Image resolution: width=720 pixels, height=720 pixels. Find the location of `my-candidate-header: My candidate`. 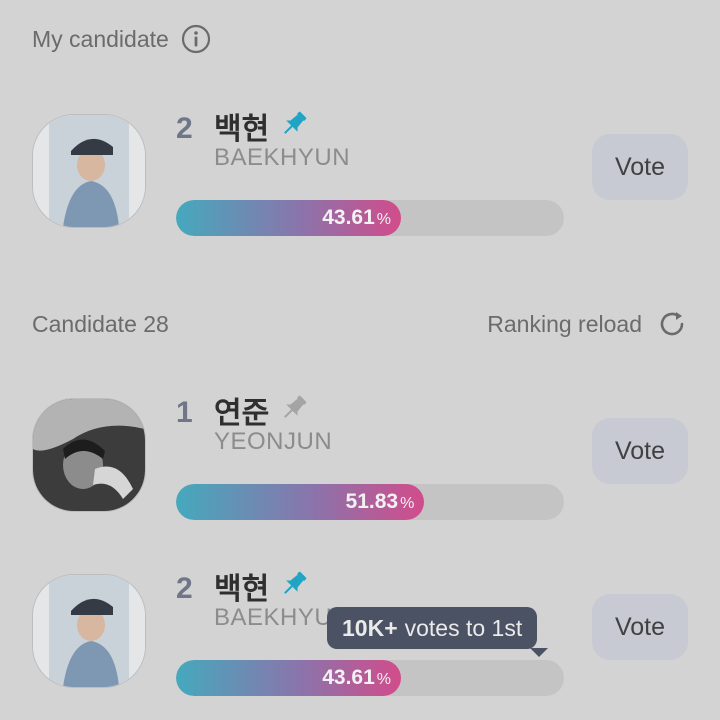

my-candidate-header: My candidate is located at coordinates (360, 39).